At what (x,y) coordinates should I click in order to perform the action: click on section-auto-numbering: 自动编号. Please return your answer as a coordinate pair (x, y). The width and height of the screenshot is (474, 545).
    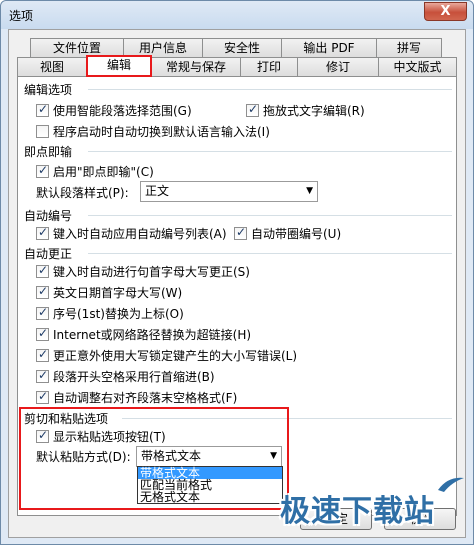
    Looking at the image, I should click on (48, 215).